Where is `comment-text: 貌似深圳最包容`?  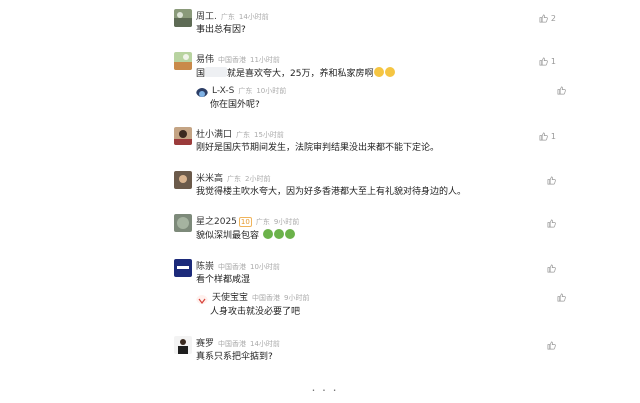 comment-text: 貌似深圳最包容 is located at coordinates (245, 235).